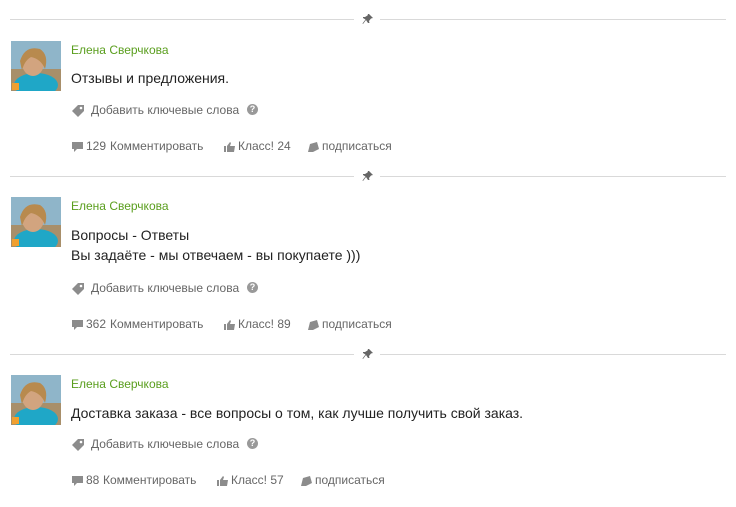  What do you see at coordinates (93, 480) in the screenshot?
I see `comment-count: 88` at bounding box center [93, 480].